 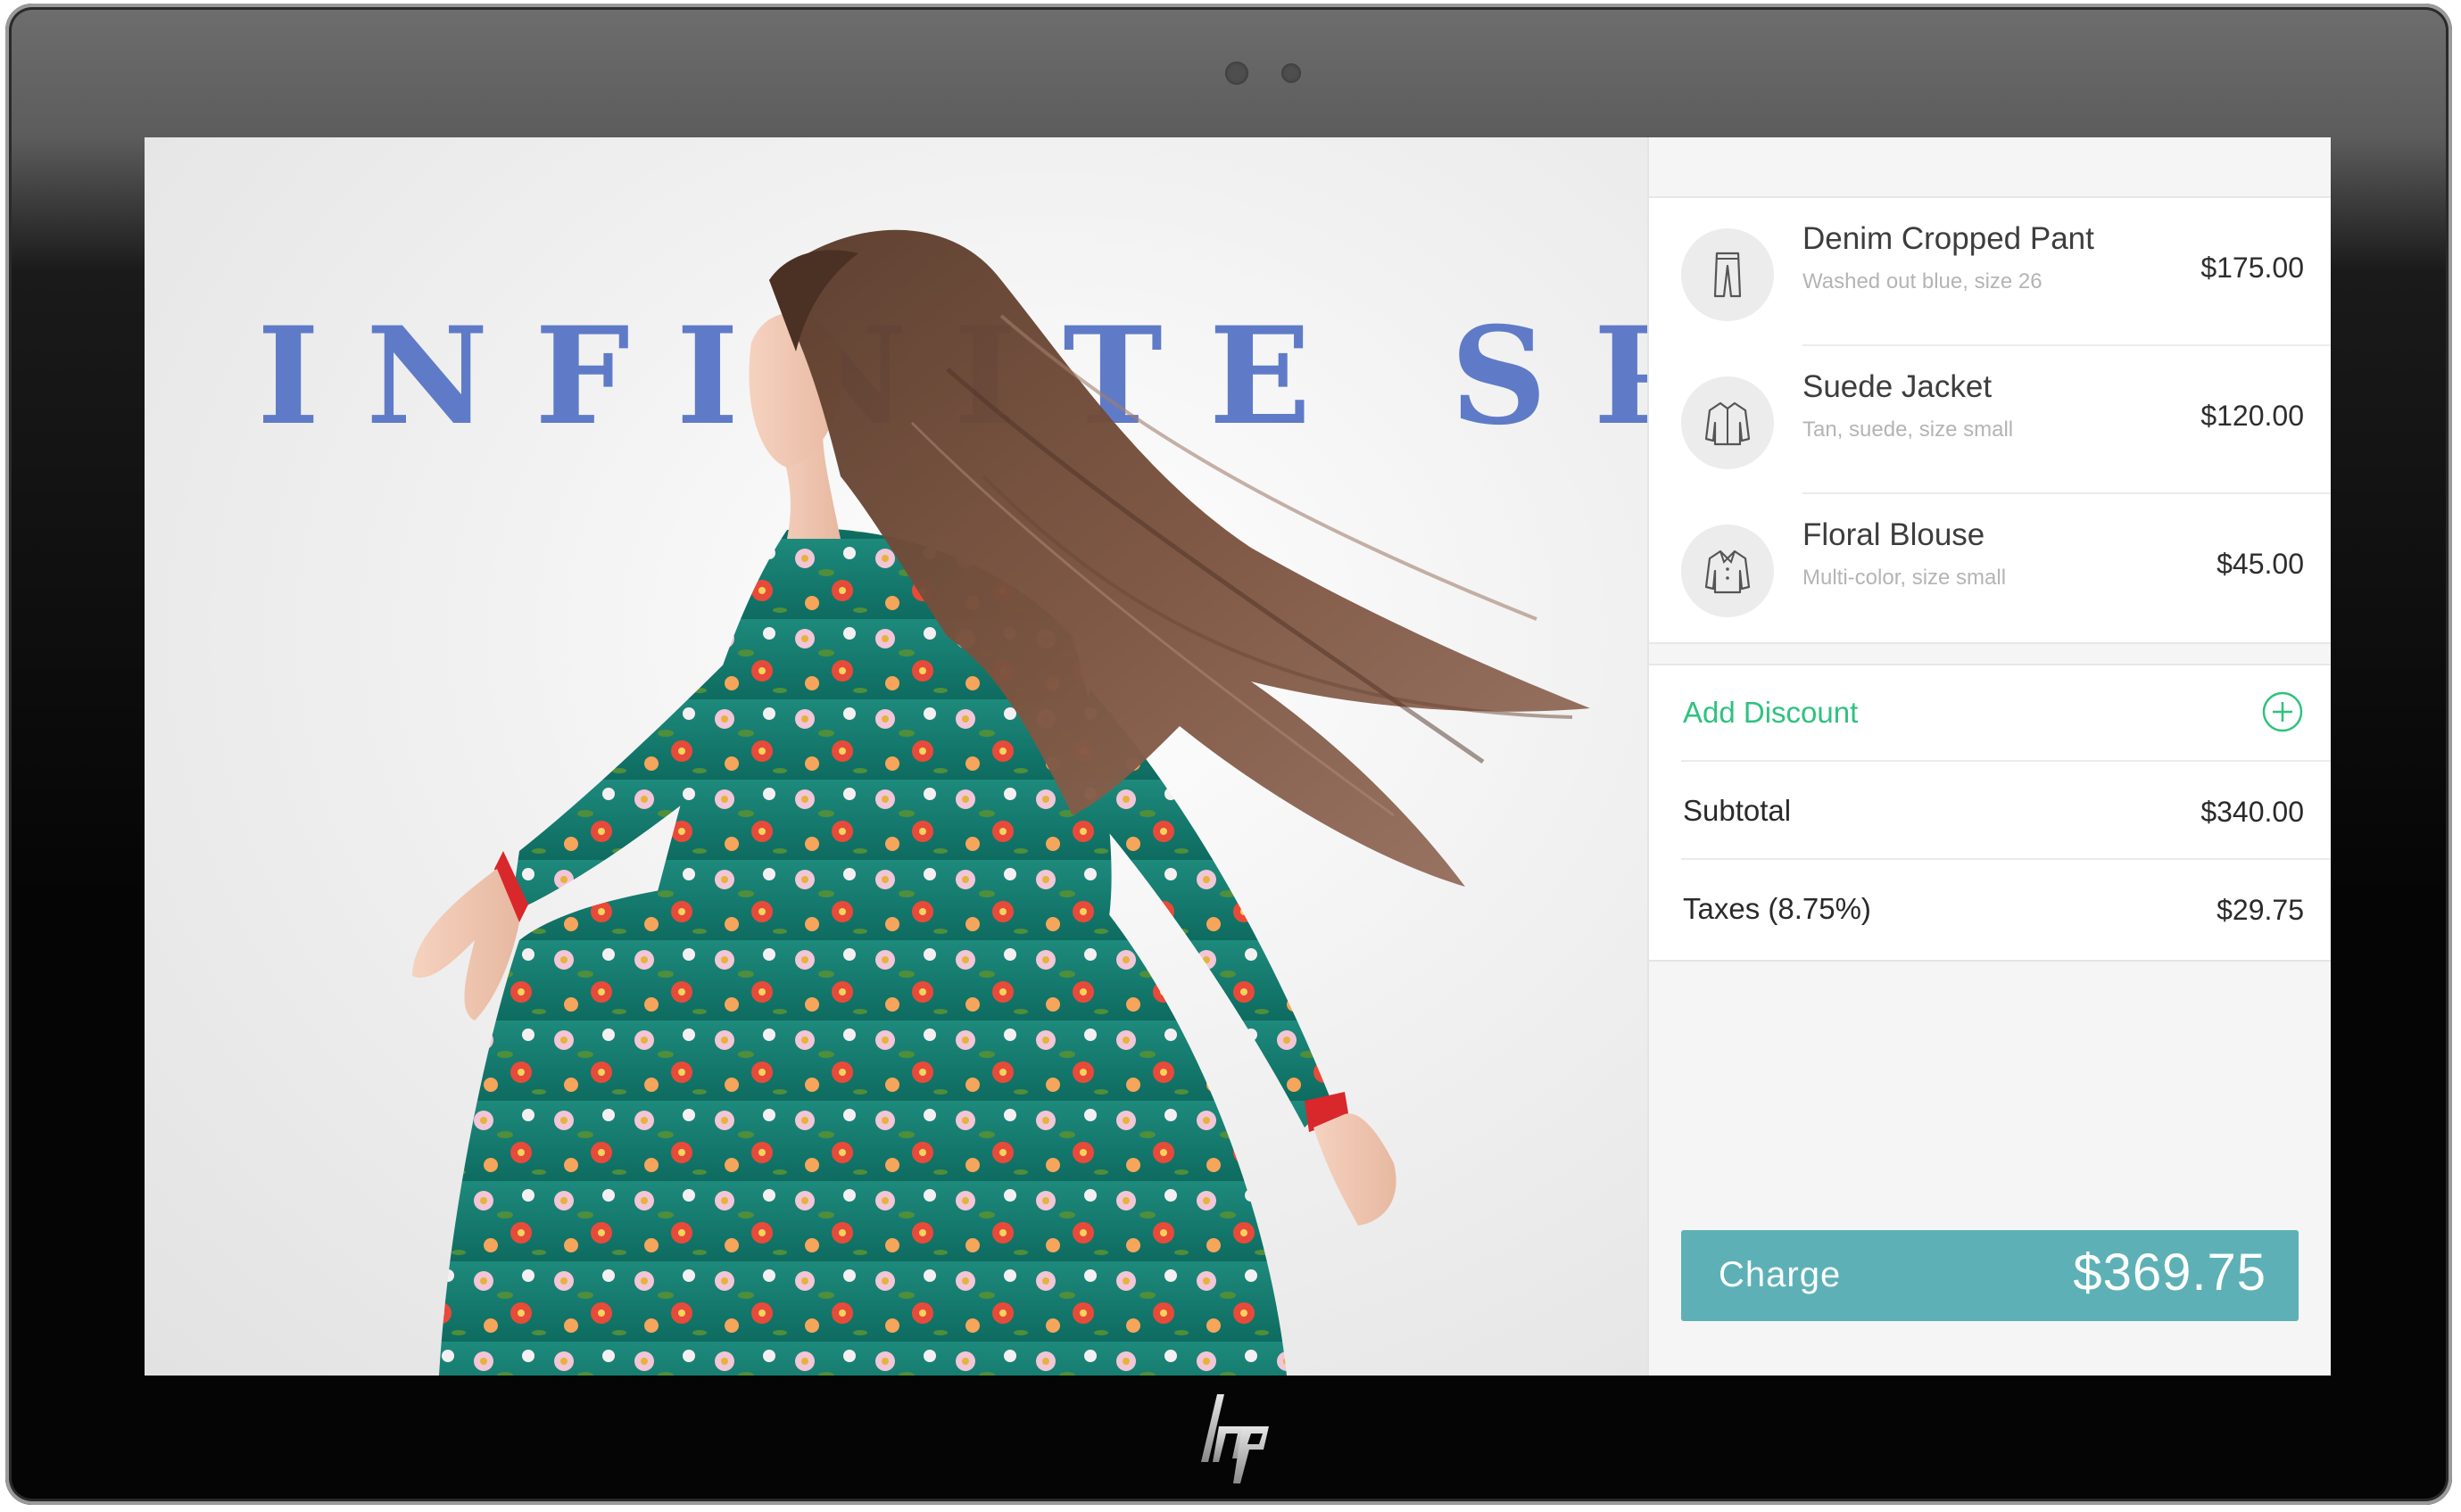 What do you see at coordinates (1727, 571) in the screenshot?
I see `blouse-icon` at bounding box center [1727, 571].